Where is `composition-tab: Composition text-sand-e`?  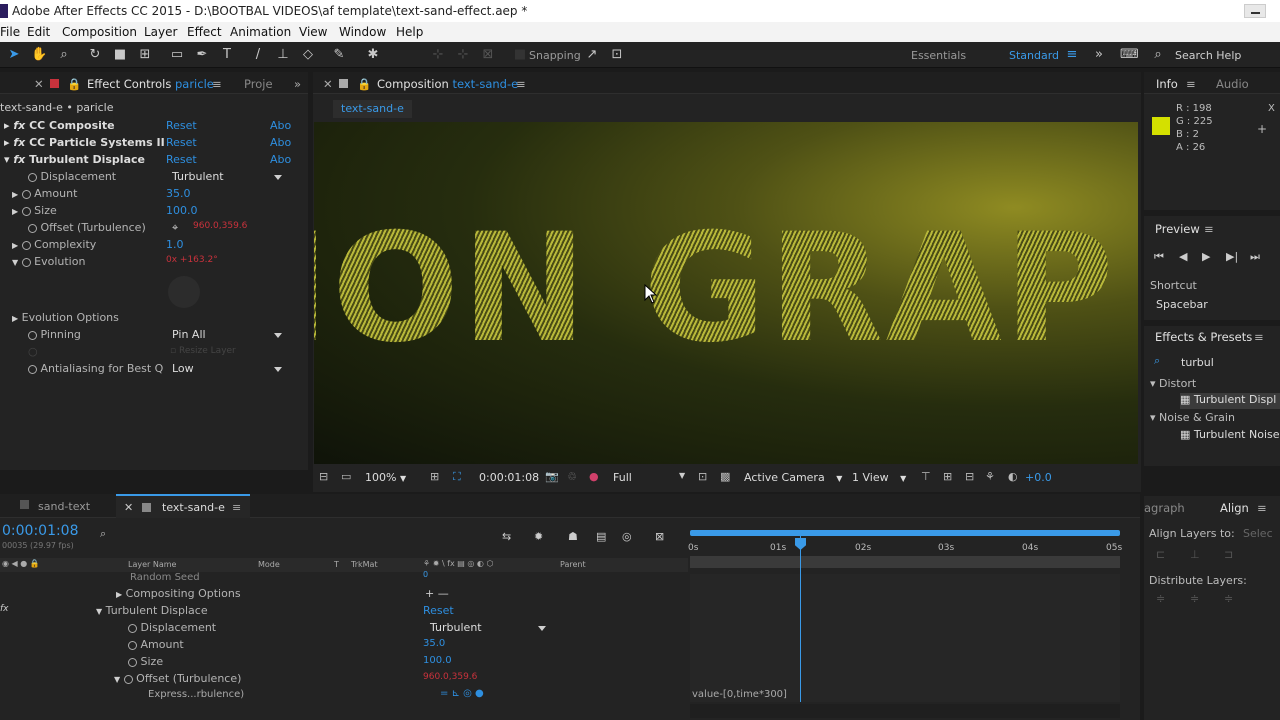
composition-tab: Composition text-sand-e is located at coordinates (447, 84).